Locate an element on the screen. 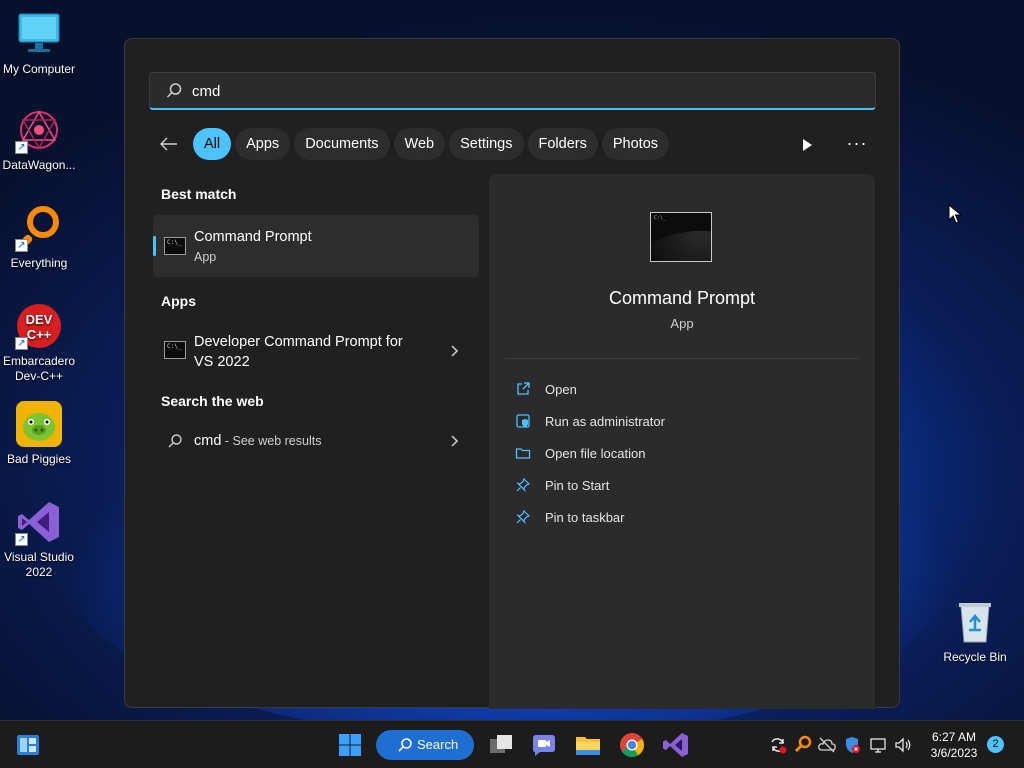 This screenshot has width=1024, height=768. datawagon-icon: ↗ is located at coordinates (39, 130).